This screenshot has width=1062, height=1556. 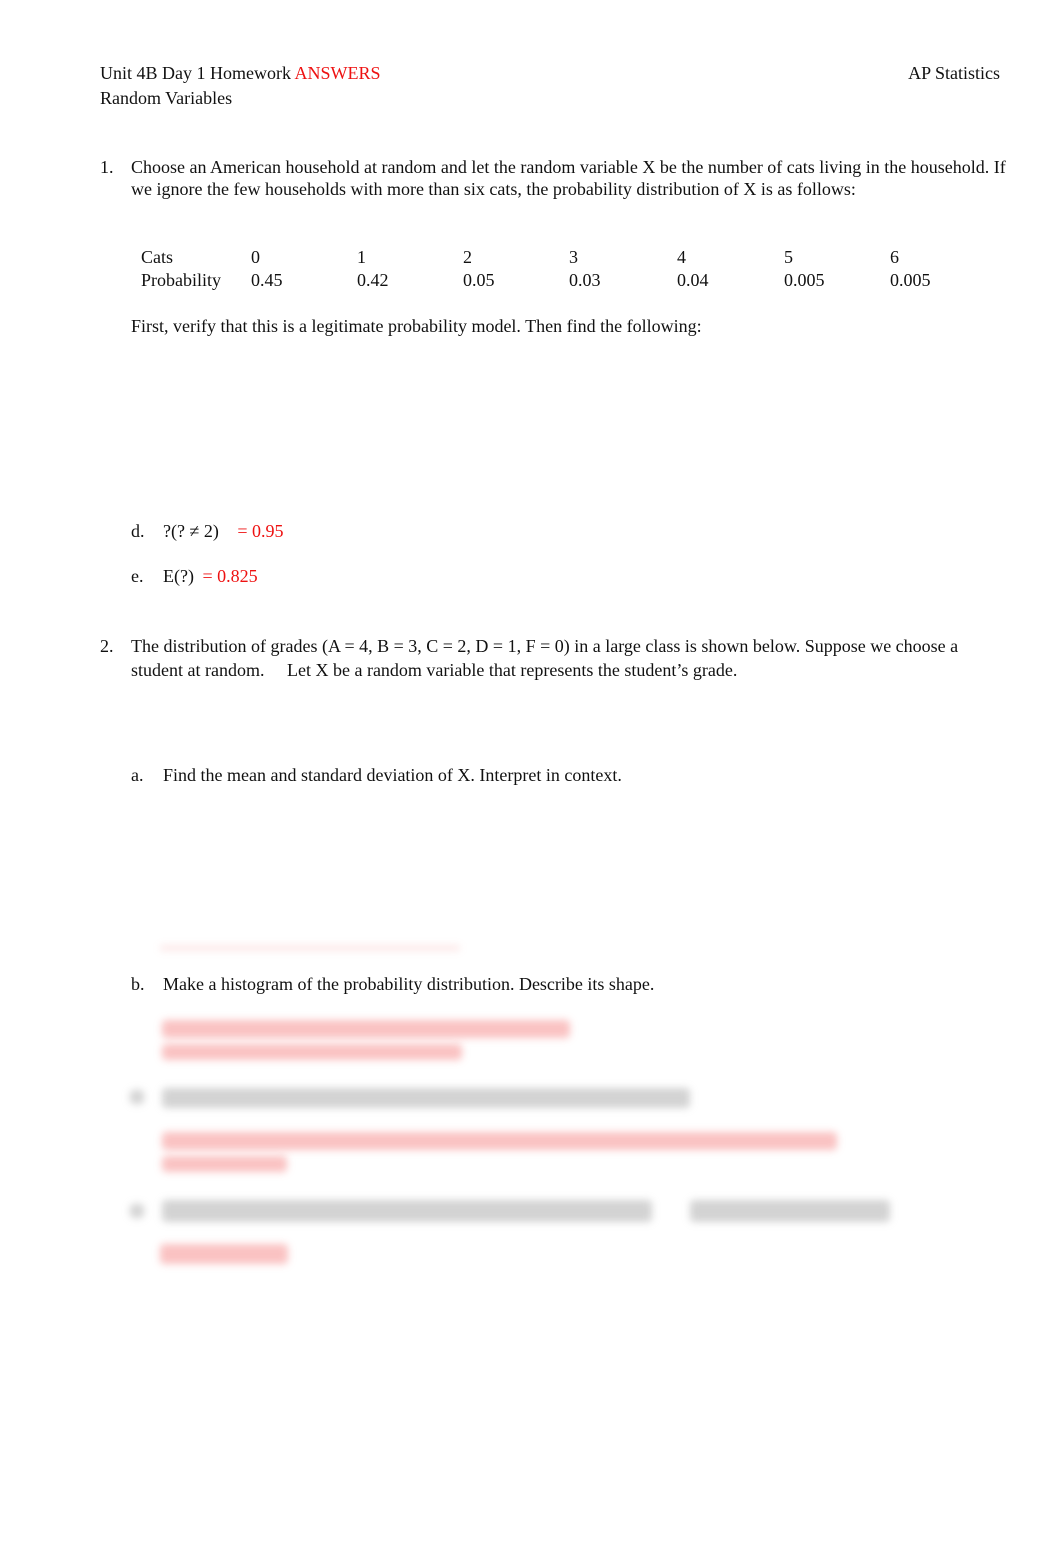 What do you see at coordinates (373, 280) in the screenshot?
I see `table-cell: 0.42` at bounding box center [373, 280].